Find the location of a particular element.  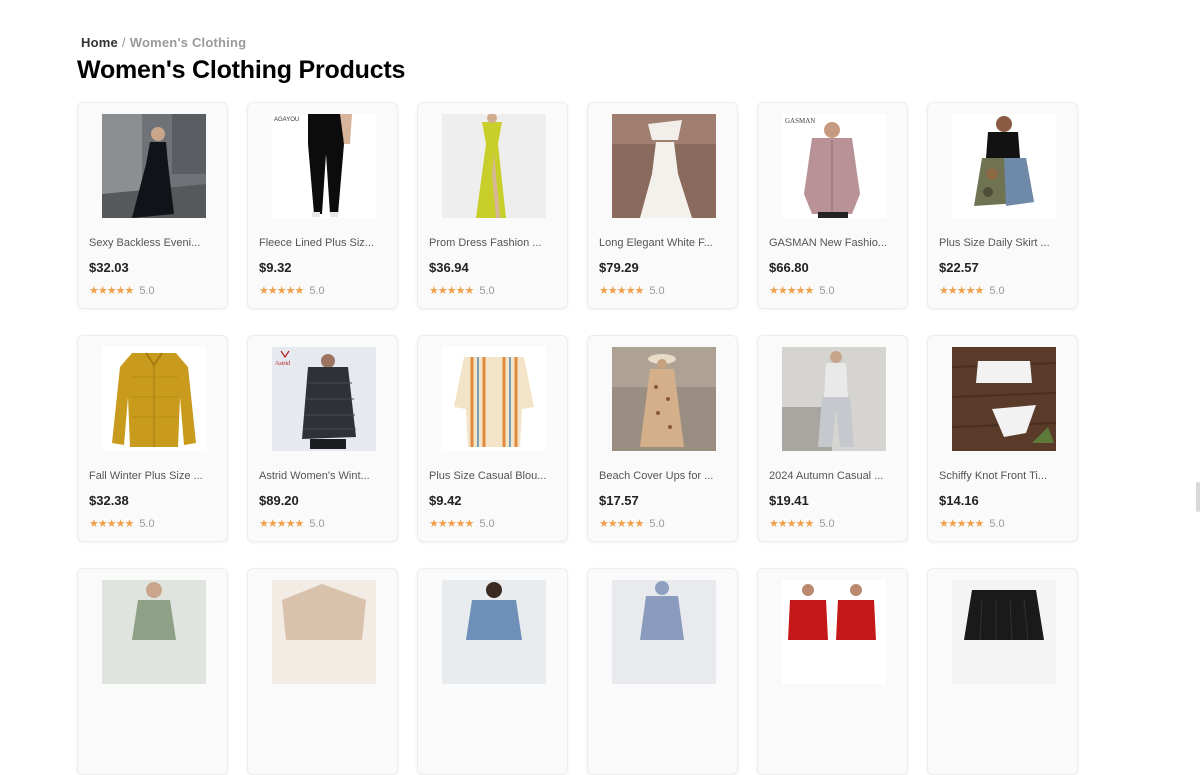

product-card: GASMAN GASMAN New Fashio... $66.80 ★★★★★ 5.0 is located at coordinates (832, 205).